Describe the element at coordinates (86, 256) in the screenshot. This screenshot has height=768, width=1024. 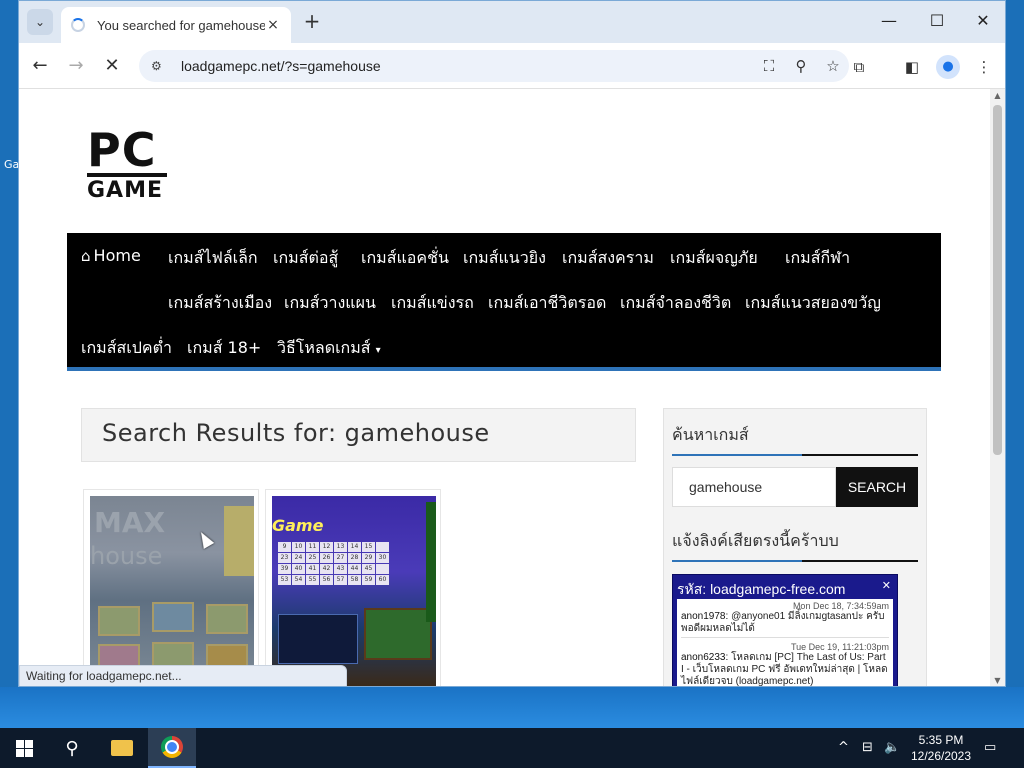
I see `home-icon: ⌂` at that location.